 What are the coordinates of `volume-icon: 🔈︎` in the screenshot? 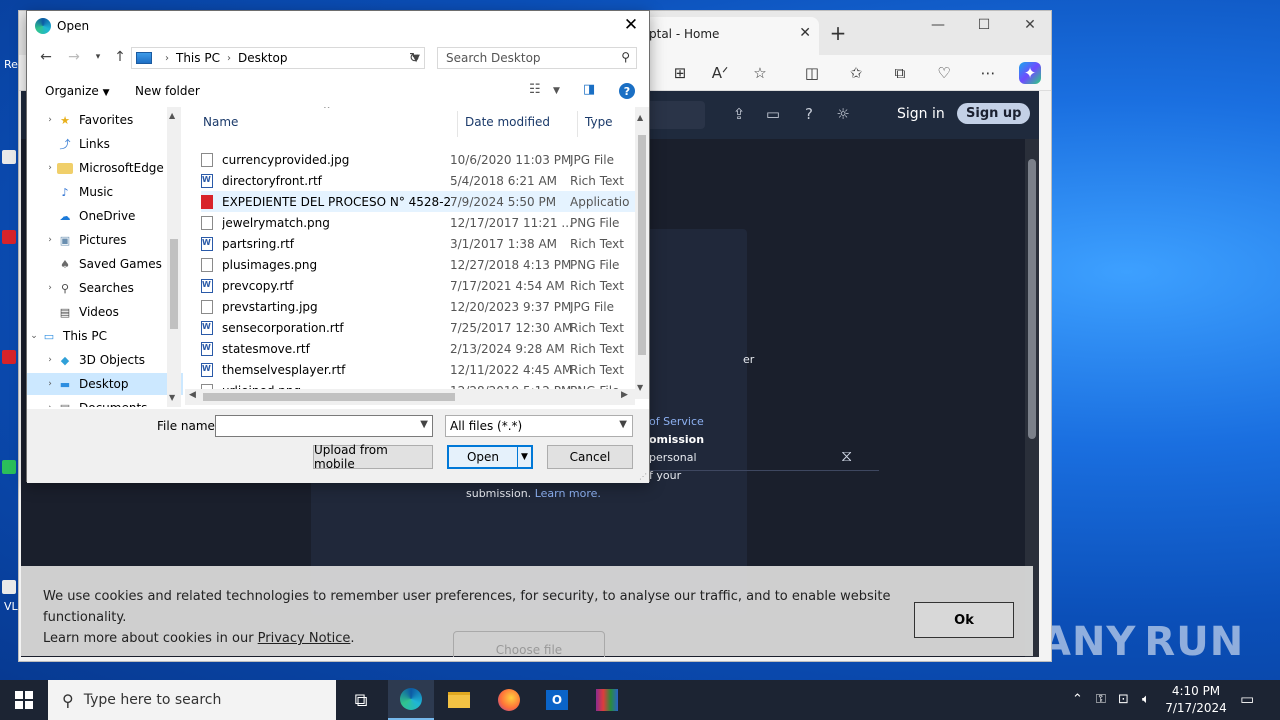 It's located at (1146, 699).